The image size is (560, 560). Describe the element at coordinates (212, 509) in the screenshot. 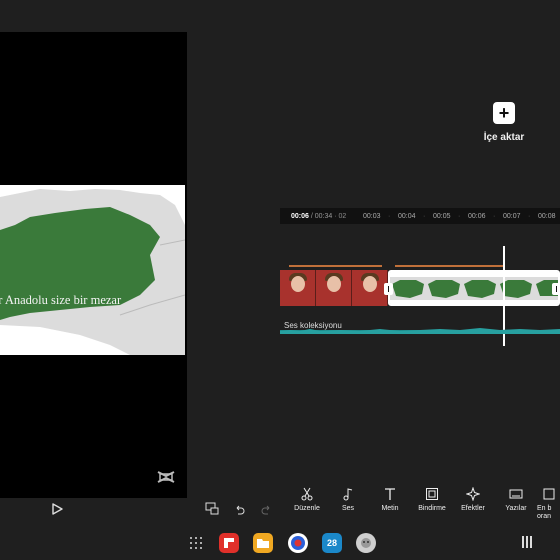

I see `resolution-icon` at that location.